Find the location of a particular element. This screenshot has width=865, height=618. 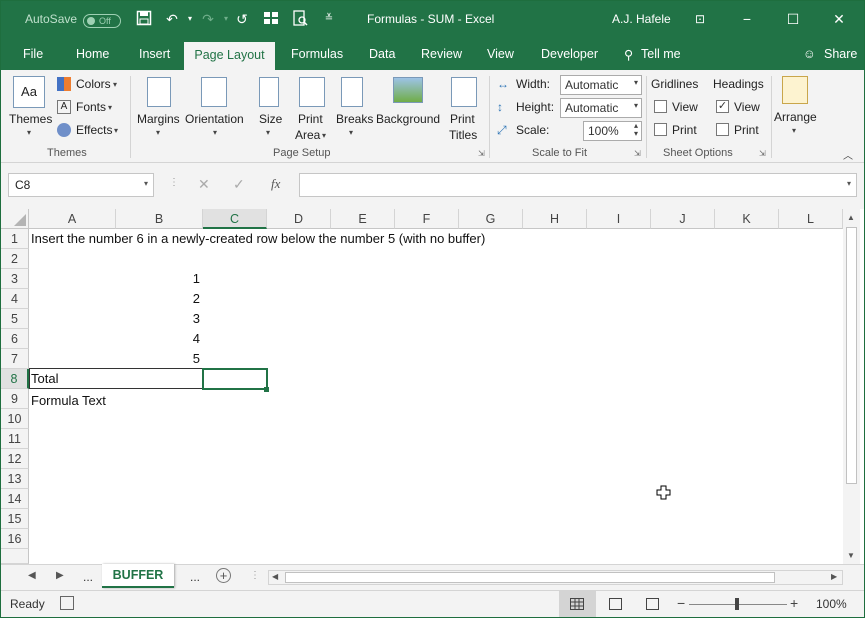

fill-handle is located at coordinates (266, 389).